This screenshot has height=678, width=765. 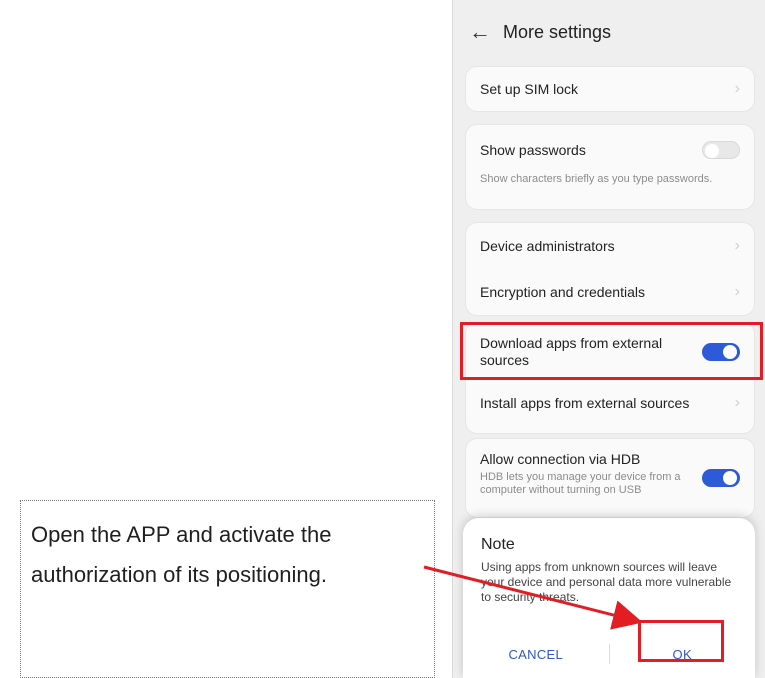 I want to click on setting-encryption-credentials: Encryption and credentials ›, so click(x=610, y=292).